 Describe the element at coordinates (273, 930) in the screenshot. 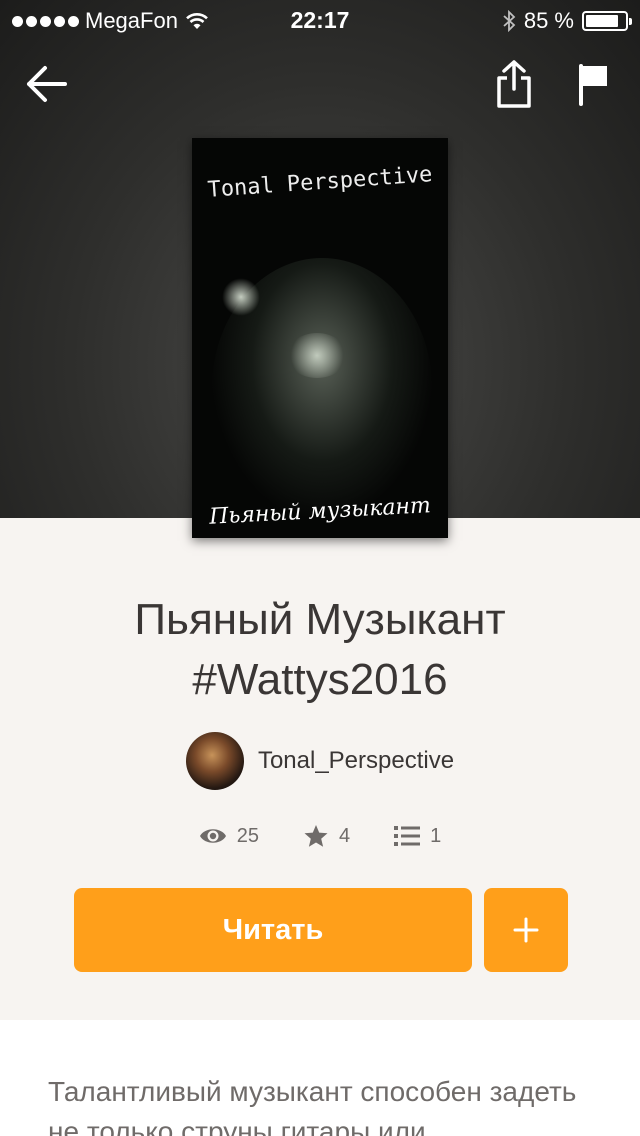

I see `read-button: Читать` at that location.